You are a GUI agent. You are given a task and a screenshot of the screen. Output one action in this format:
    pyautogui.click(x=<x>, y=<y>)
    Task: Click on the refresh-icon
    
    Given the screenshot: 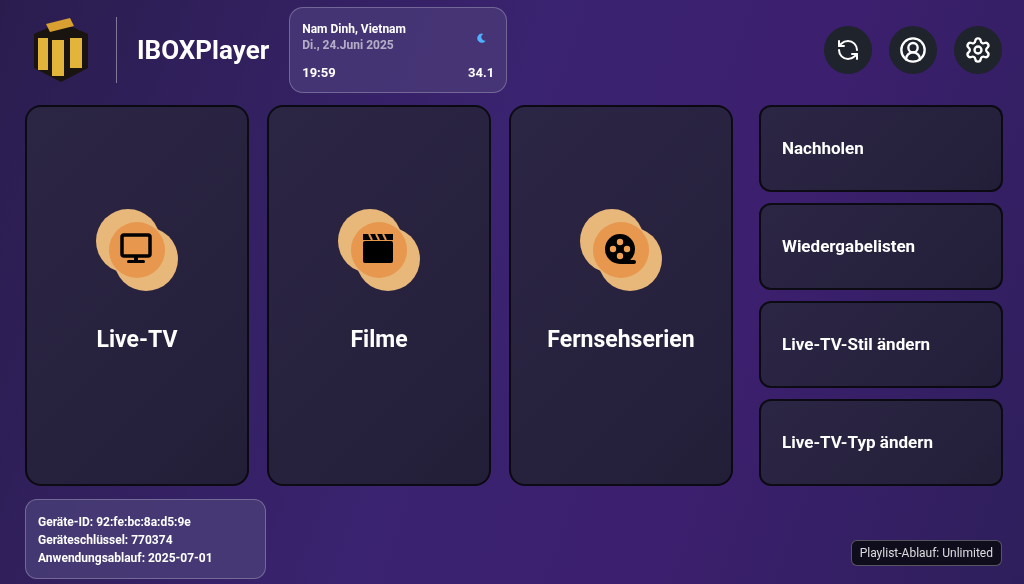 What is the action you would take?
    pyautogui.click(x=848, y=50)
    